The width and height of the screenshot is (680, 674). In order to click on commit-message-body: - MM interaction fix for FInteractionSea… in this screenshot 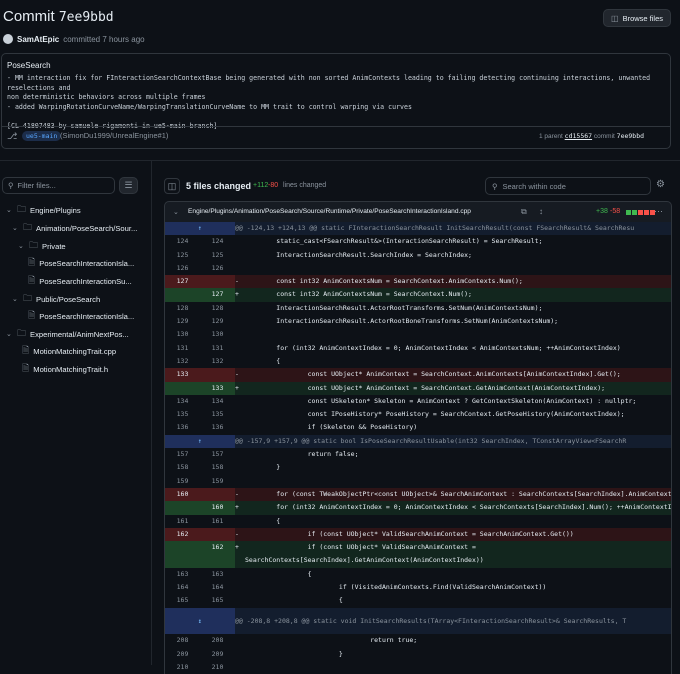, I will do `click(329, 102)`.